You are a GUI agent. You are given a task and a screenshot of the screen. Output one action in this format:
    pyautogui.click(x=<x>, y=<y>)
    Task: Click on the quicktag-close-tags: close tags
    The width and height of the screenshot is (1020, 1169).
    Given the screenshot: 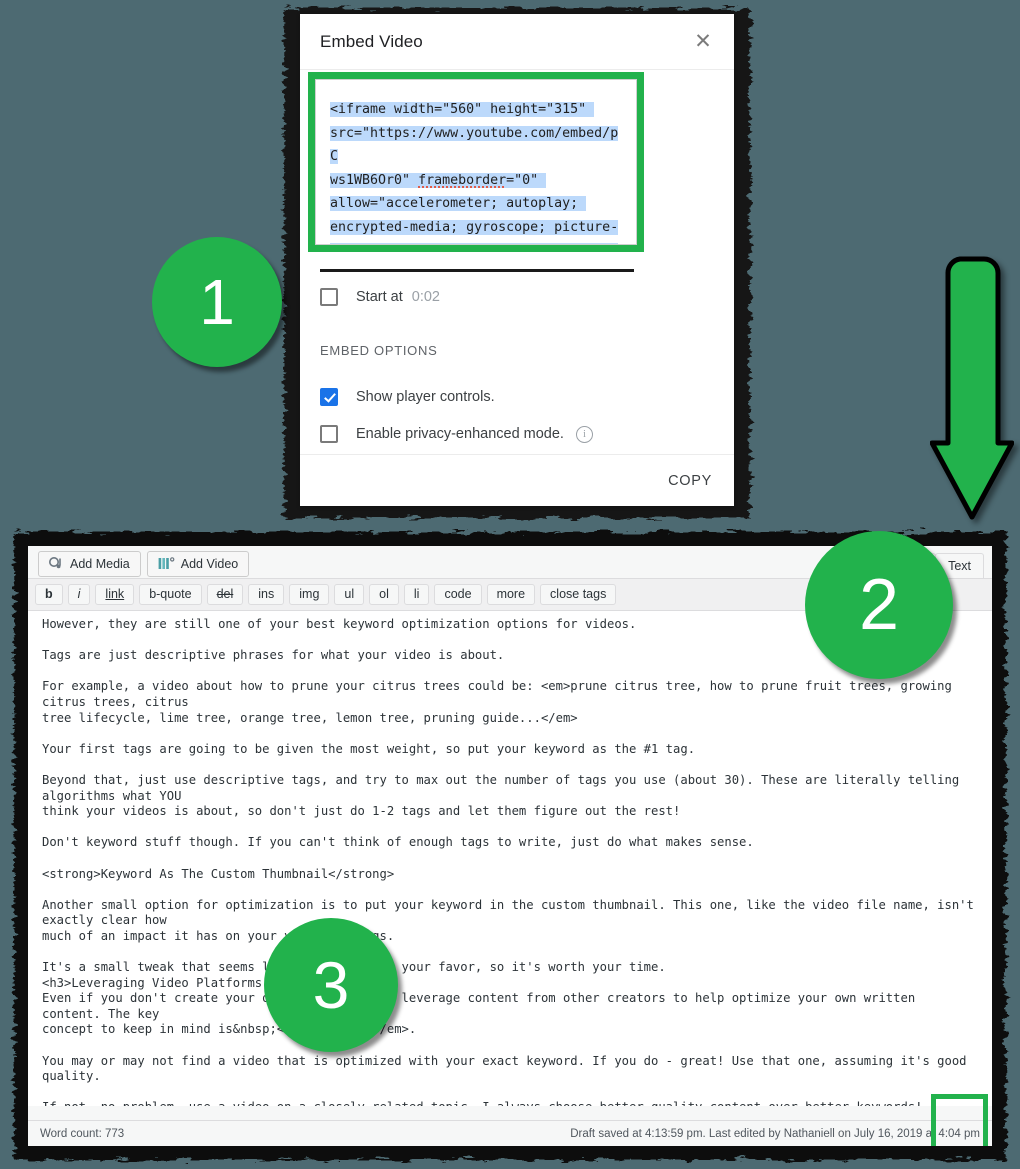 What is the action you would take?
    pyautogui.click(x=578, y=594)
    